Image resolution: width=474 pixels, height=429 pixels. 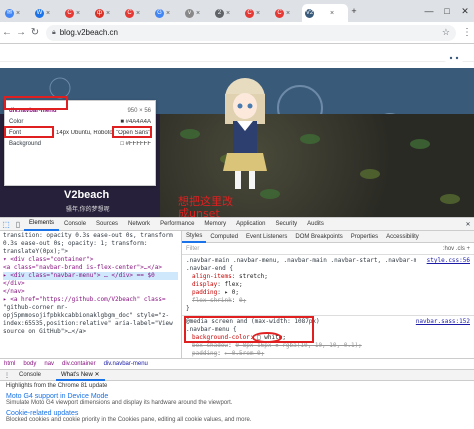 I want to click on dom-node-line: translateY(0px);">, so click(x=90, y=252).